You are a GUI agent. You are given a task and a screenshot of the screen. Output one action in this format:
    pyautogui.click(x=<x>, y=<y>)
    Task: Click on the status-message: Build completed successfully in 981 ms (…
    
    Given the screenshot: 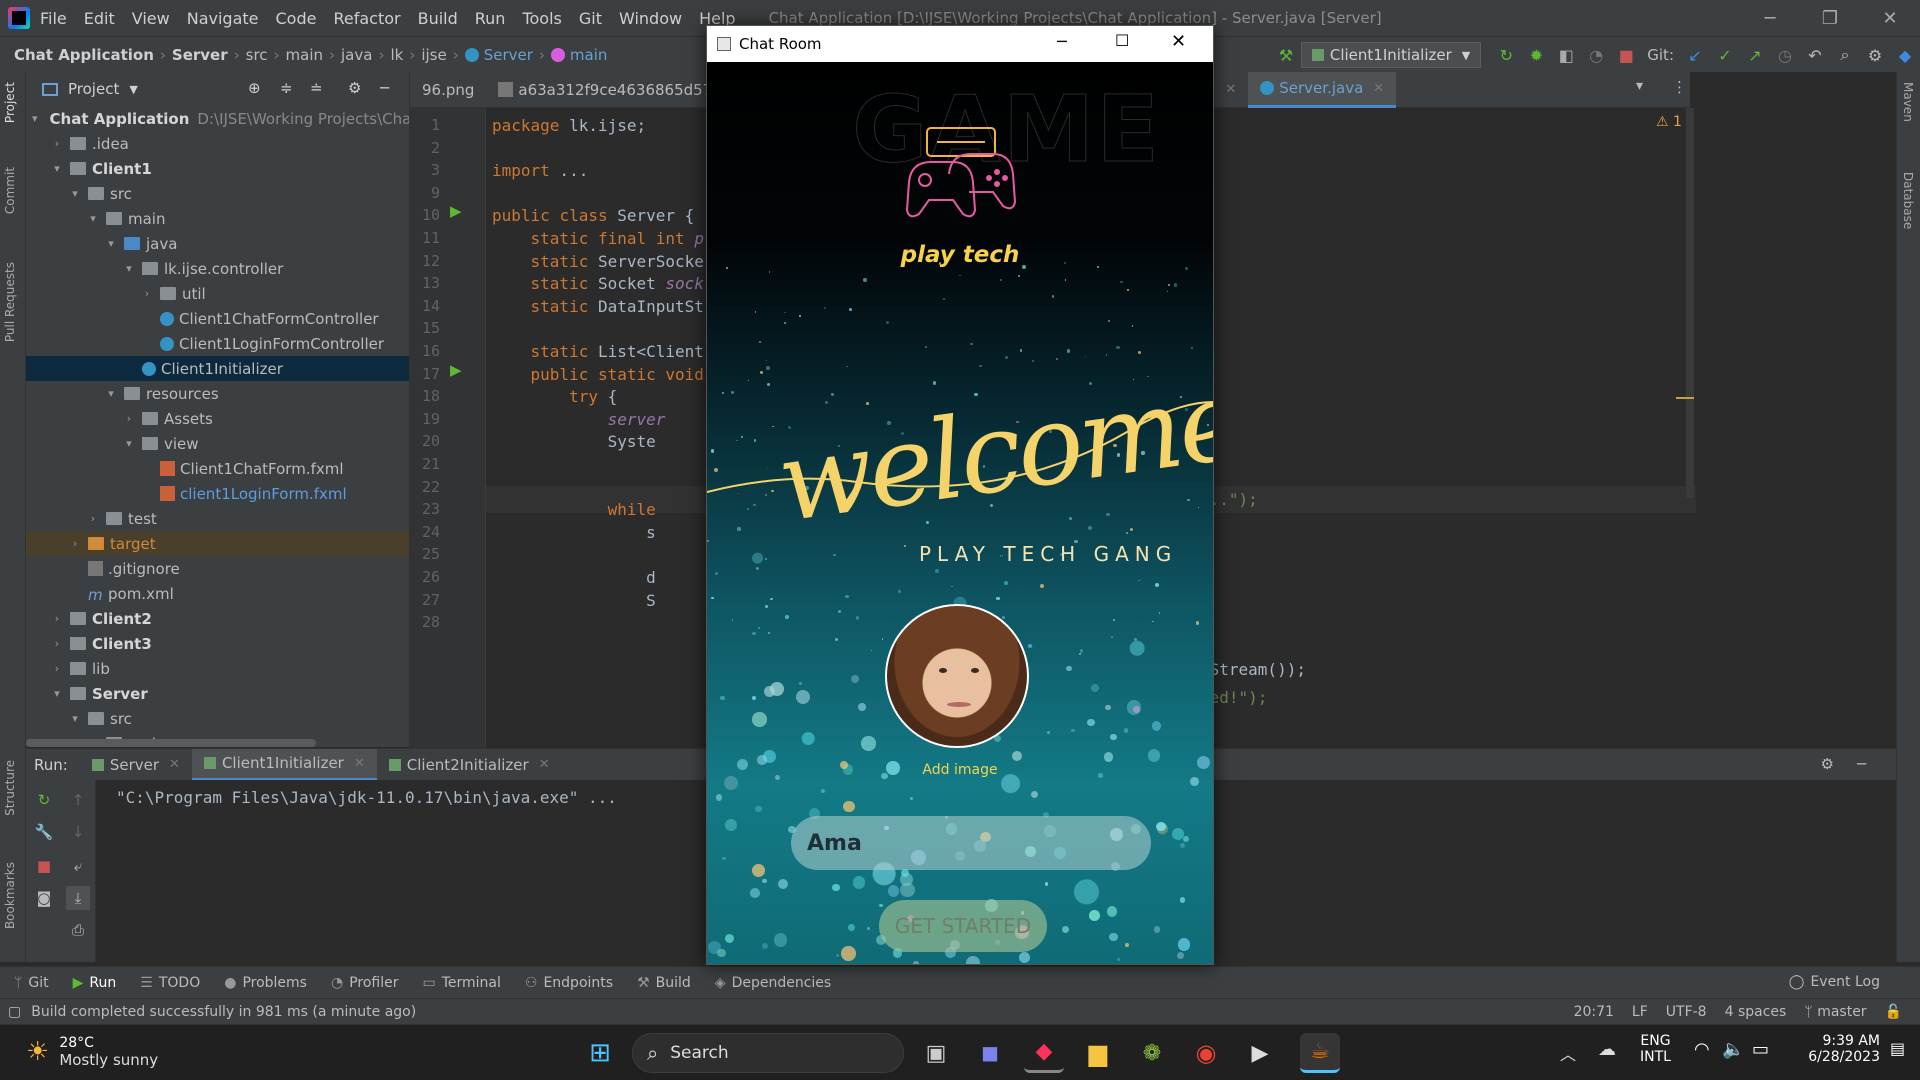 What is the action you would take?
    pyautogui.click(x=223, y=1012)
    